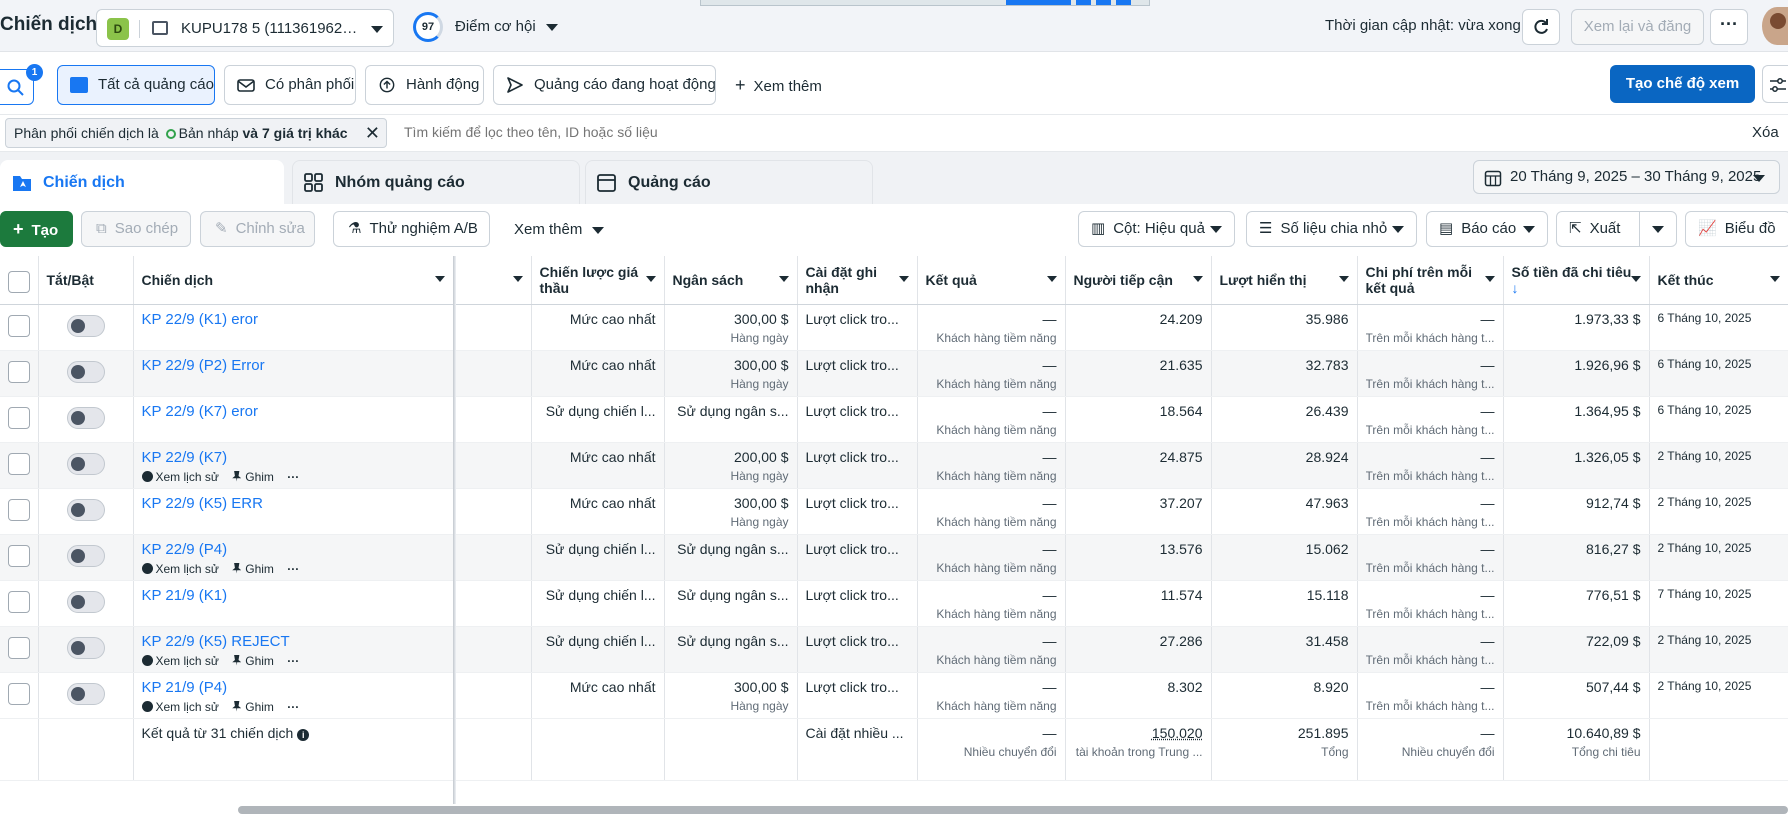 This screenshot has height=816, width=1788. I want to click on campaign-name-link: KP 22/9 (K1) eror, so click(200, 319).